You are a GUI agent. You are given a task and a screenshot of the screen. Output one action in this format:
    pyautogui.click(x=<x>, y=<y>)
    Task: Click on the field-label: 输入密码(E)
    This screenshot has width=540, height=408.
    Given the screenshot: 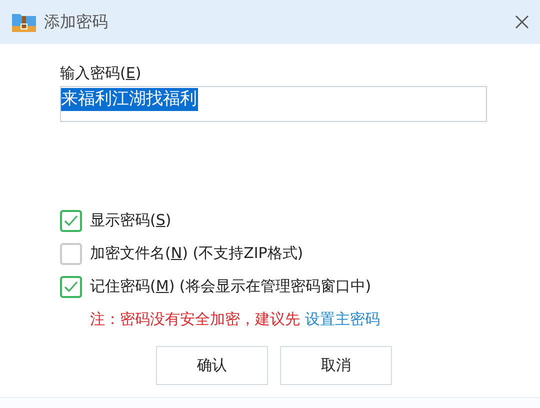 What is the action you would take?
    pyautogui.click(x=101, y=73)
    